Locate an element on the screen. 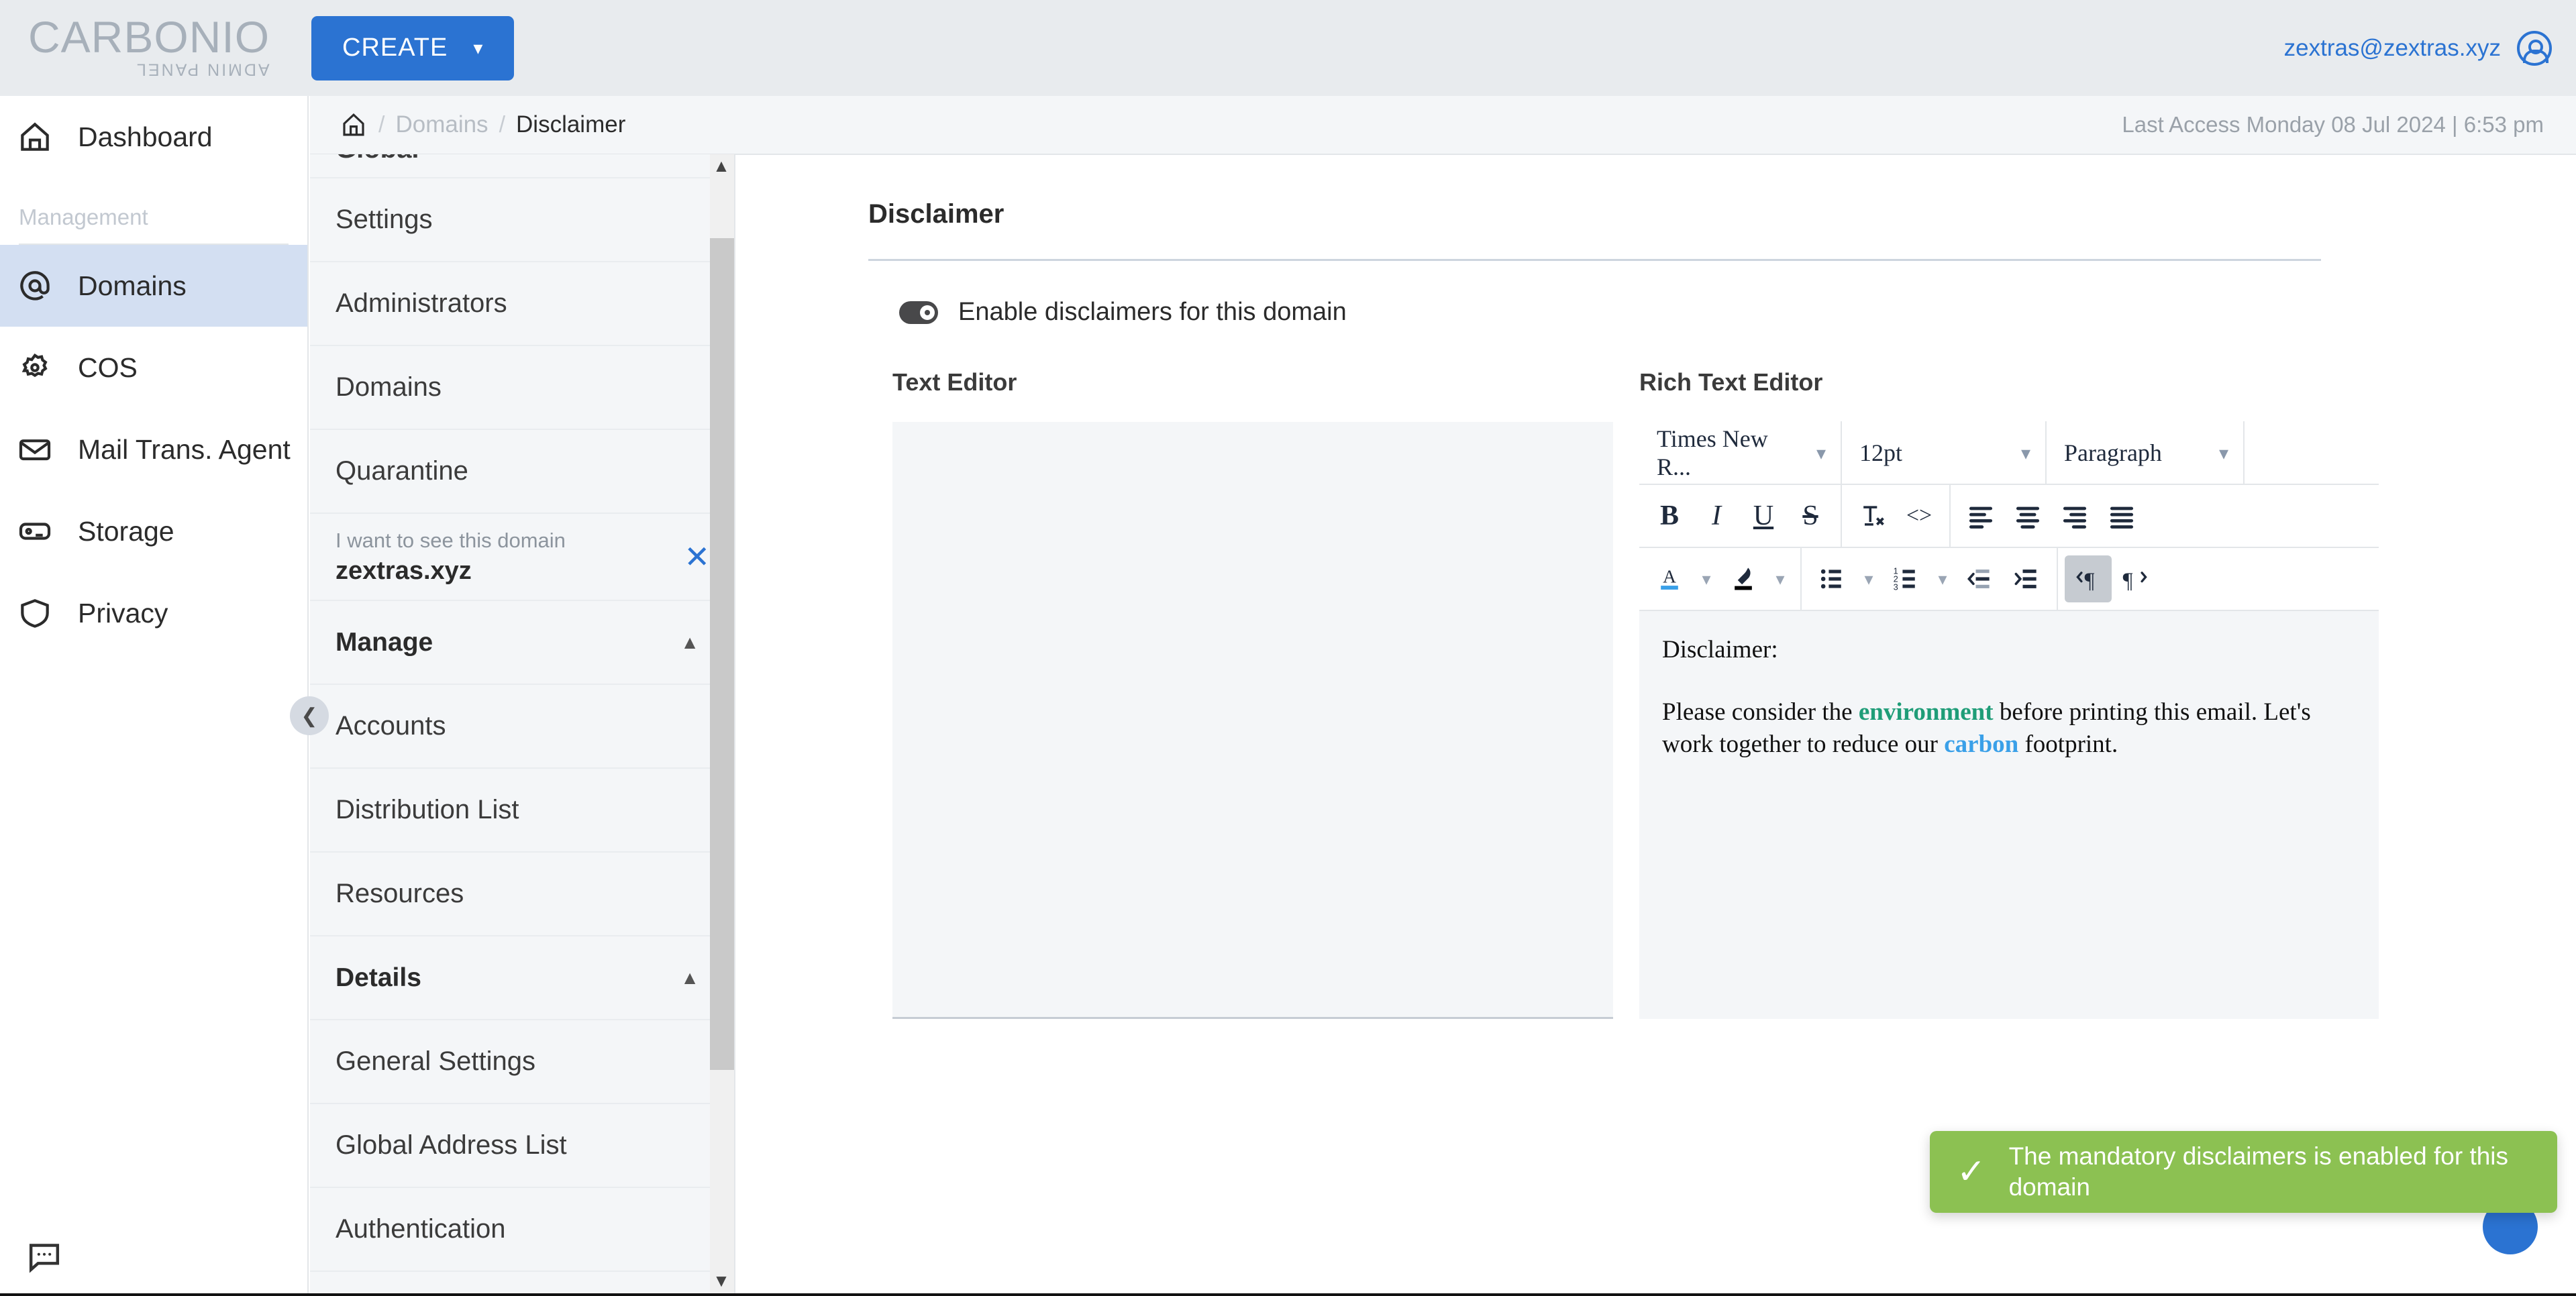  avatar is located at coordinates (2534, 48).